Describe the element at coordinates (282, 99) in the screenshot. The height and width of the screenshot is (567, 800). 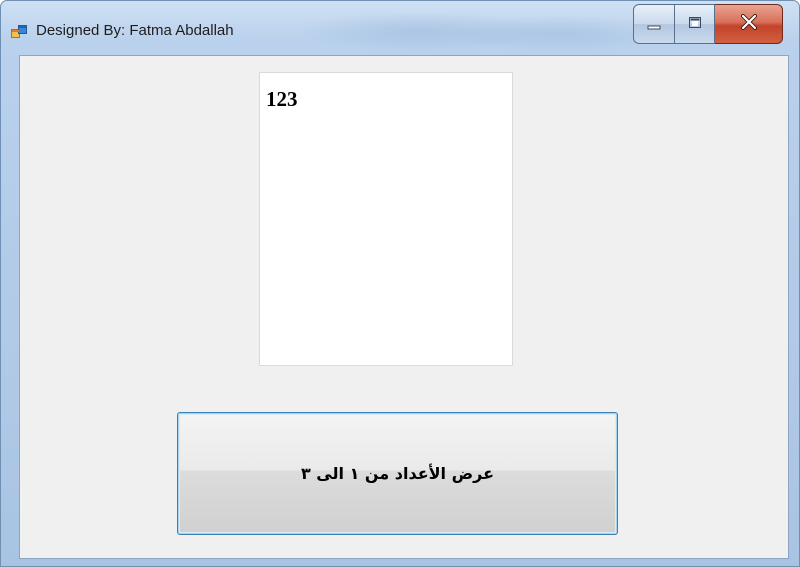
I see `output-value: 123` at that location.